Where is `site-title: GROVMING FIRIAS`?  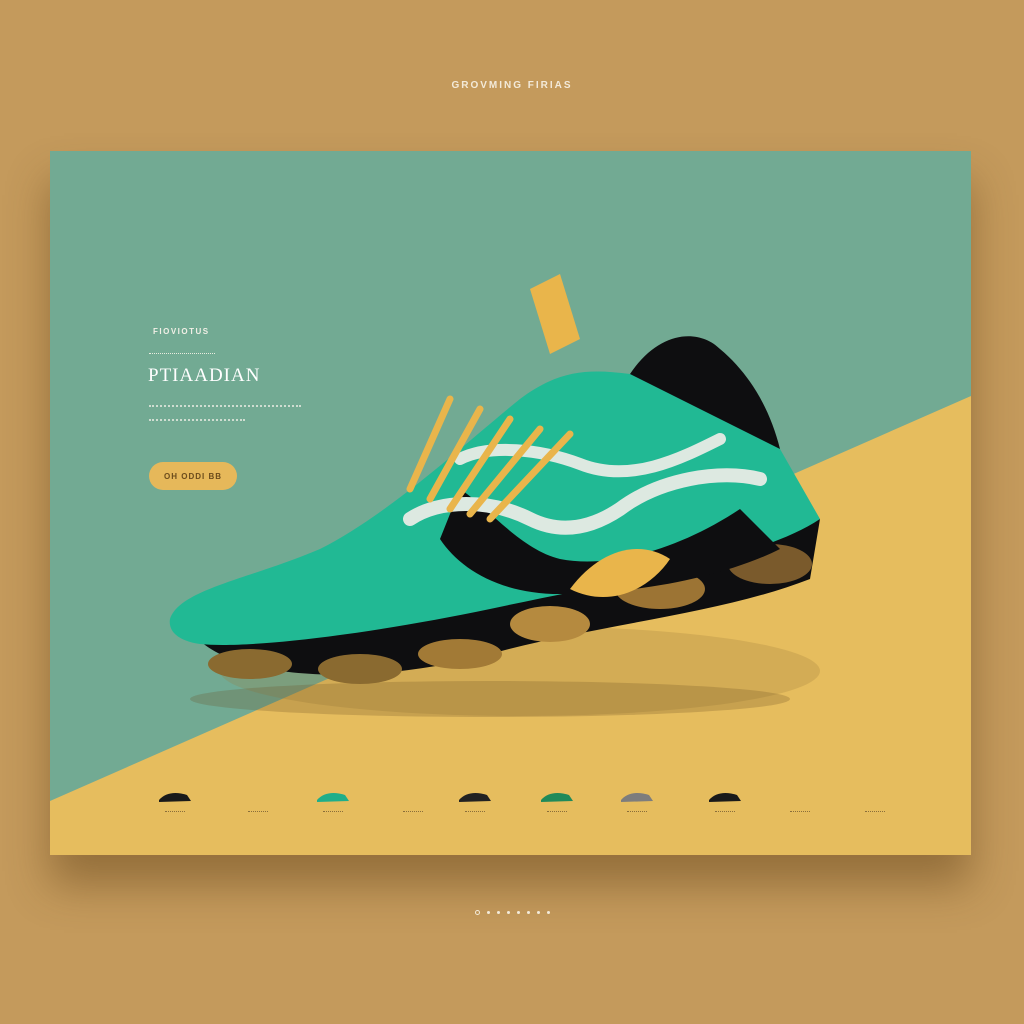
site-title: GROVMING FIRIAS is located at coordinates (512, 85).